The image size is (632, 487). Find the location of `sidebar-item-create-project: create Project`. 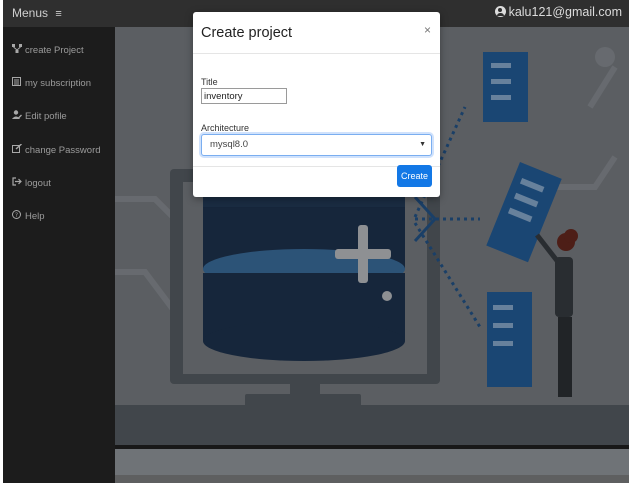

sidebar-item-create-project: create Project is located at coordinates (47, 50).